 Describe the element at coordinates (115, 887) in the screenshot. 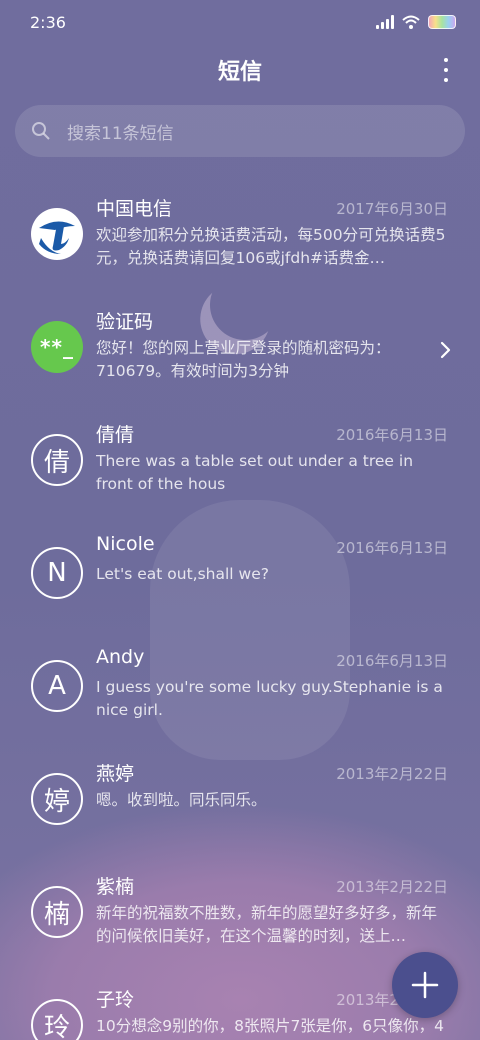

I see `contact-name: 紫楠` at that location.